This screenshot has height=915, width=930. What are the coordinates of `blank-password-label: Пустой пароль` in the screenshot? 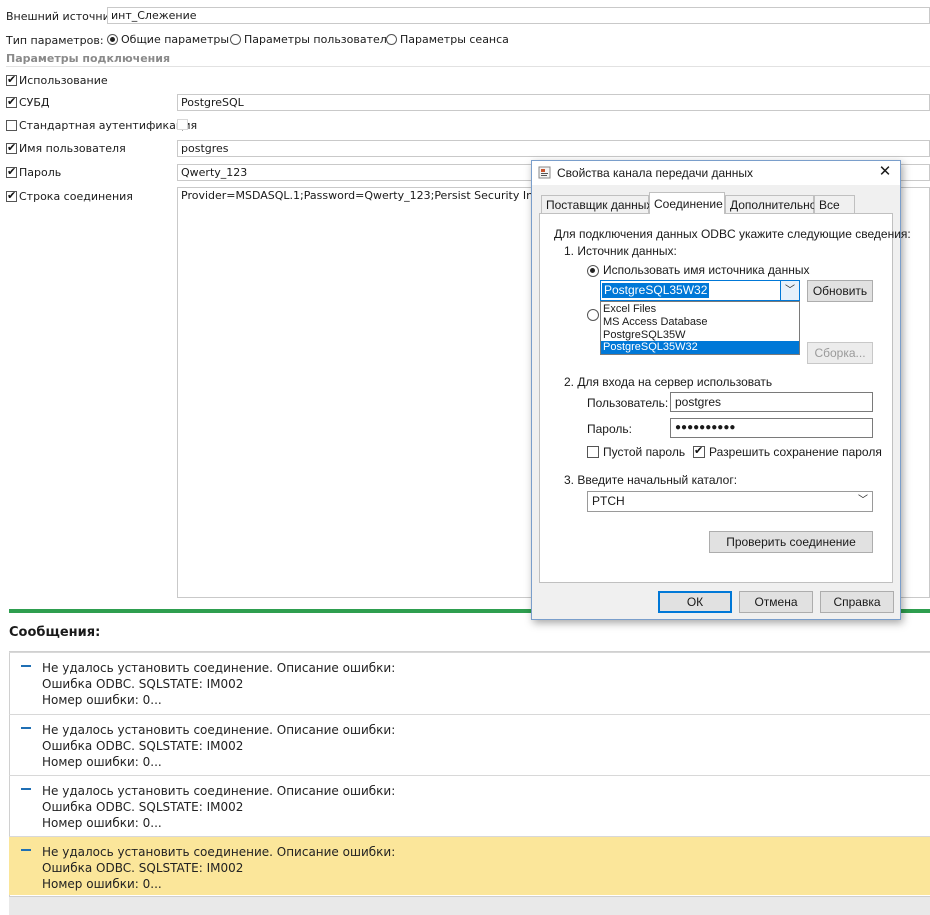 It's located at (644, 452).